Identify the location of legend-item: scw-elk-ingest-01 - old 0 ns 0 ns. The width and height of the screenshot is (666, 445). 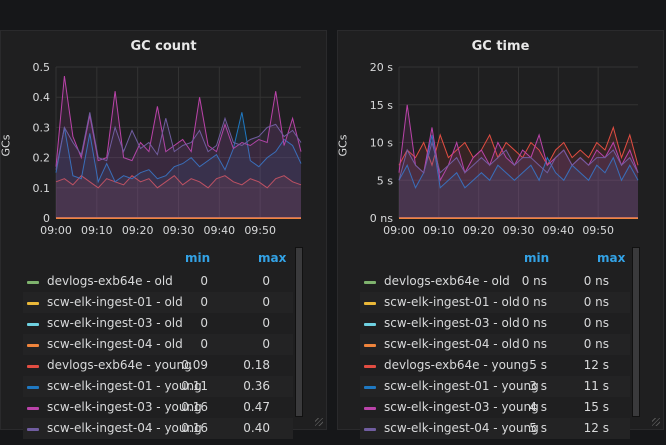
(495, 302).